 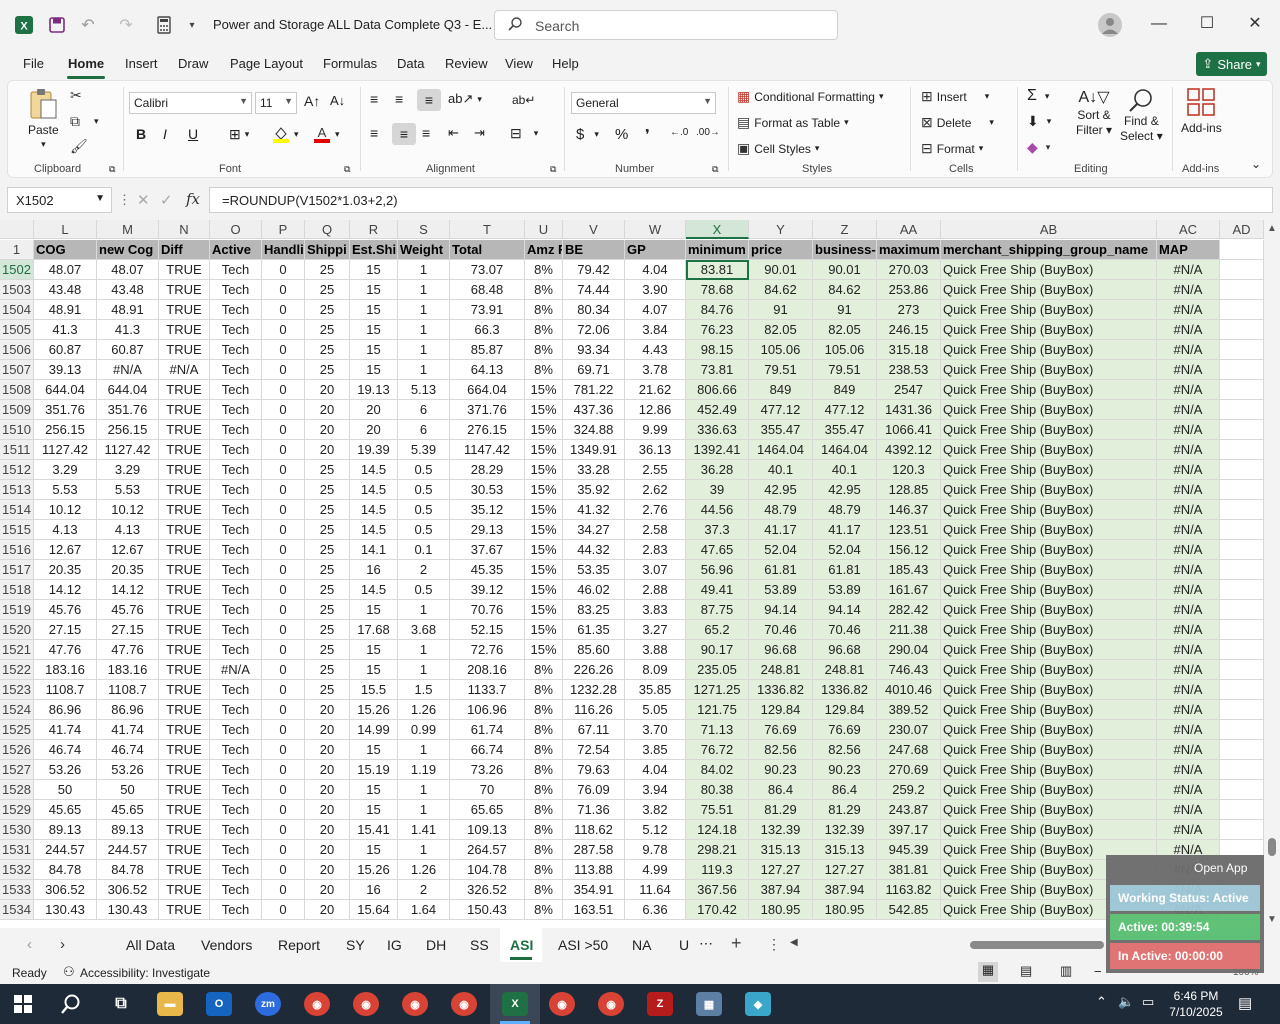 What do you see at coordinates (17, 590) in the screenshot?
I see `row-header: 1518` at bounding box center [17, 590].